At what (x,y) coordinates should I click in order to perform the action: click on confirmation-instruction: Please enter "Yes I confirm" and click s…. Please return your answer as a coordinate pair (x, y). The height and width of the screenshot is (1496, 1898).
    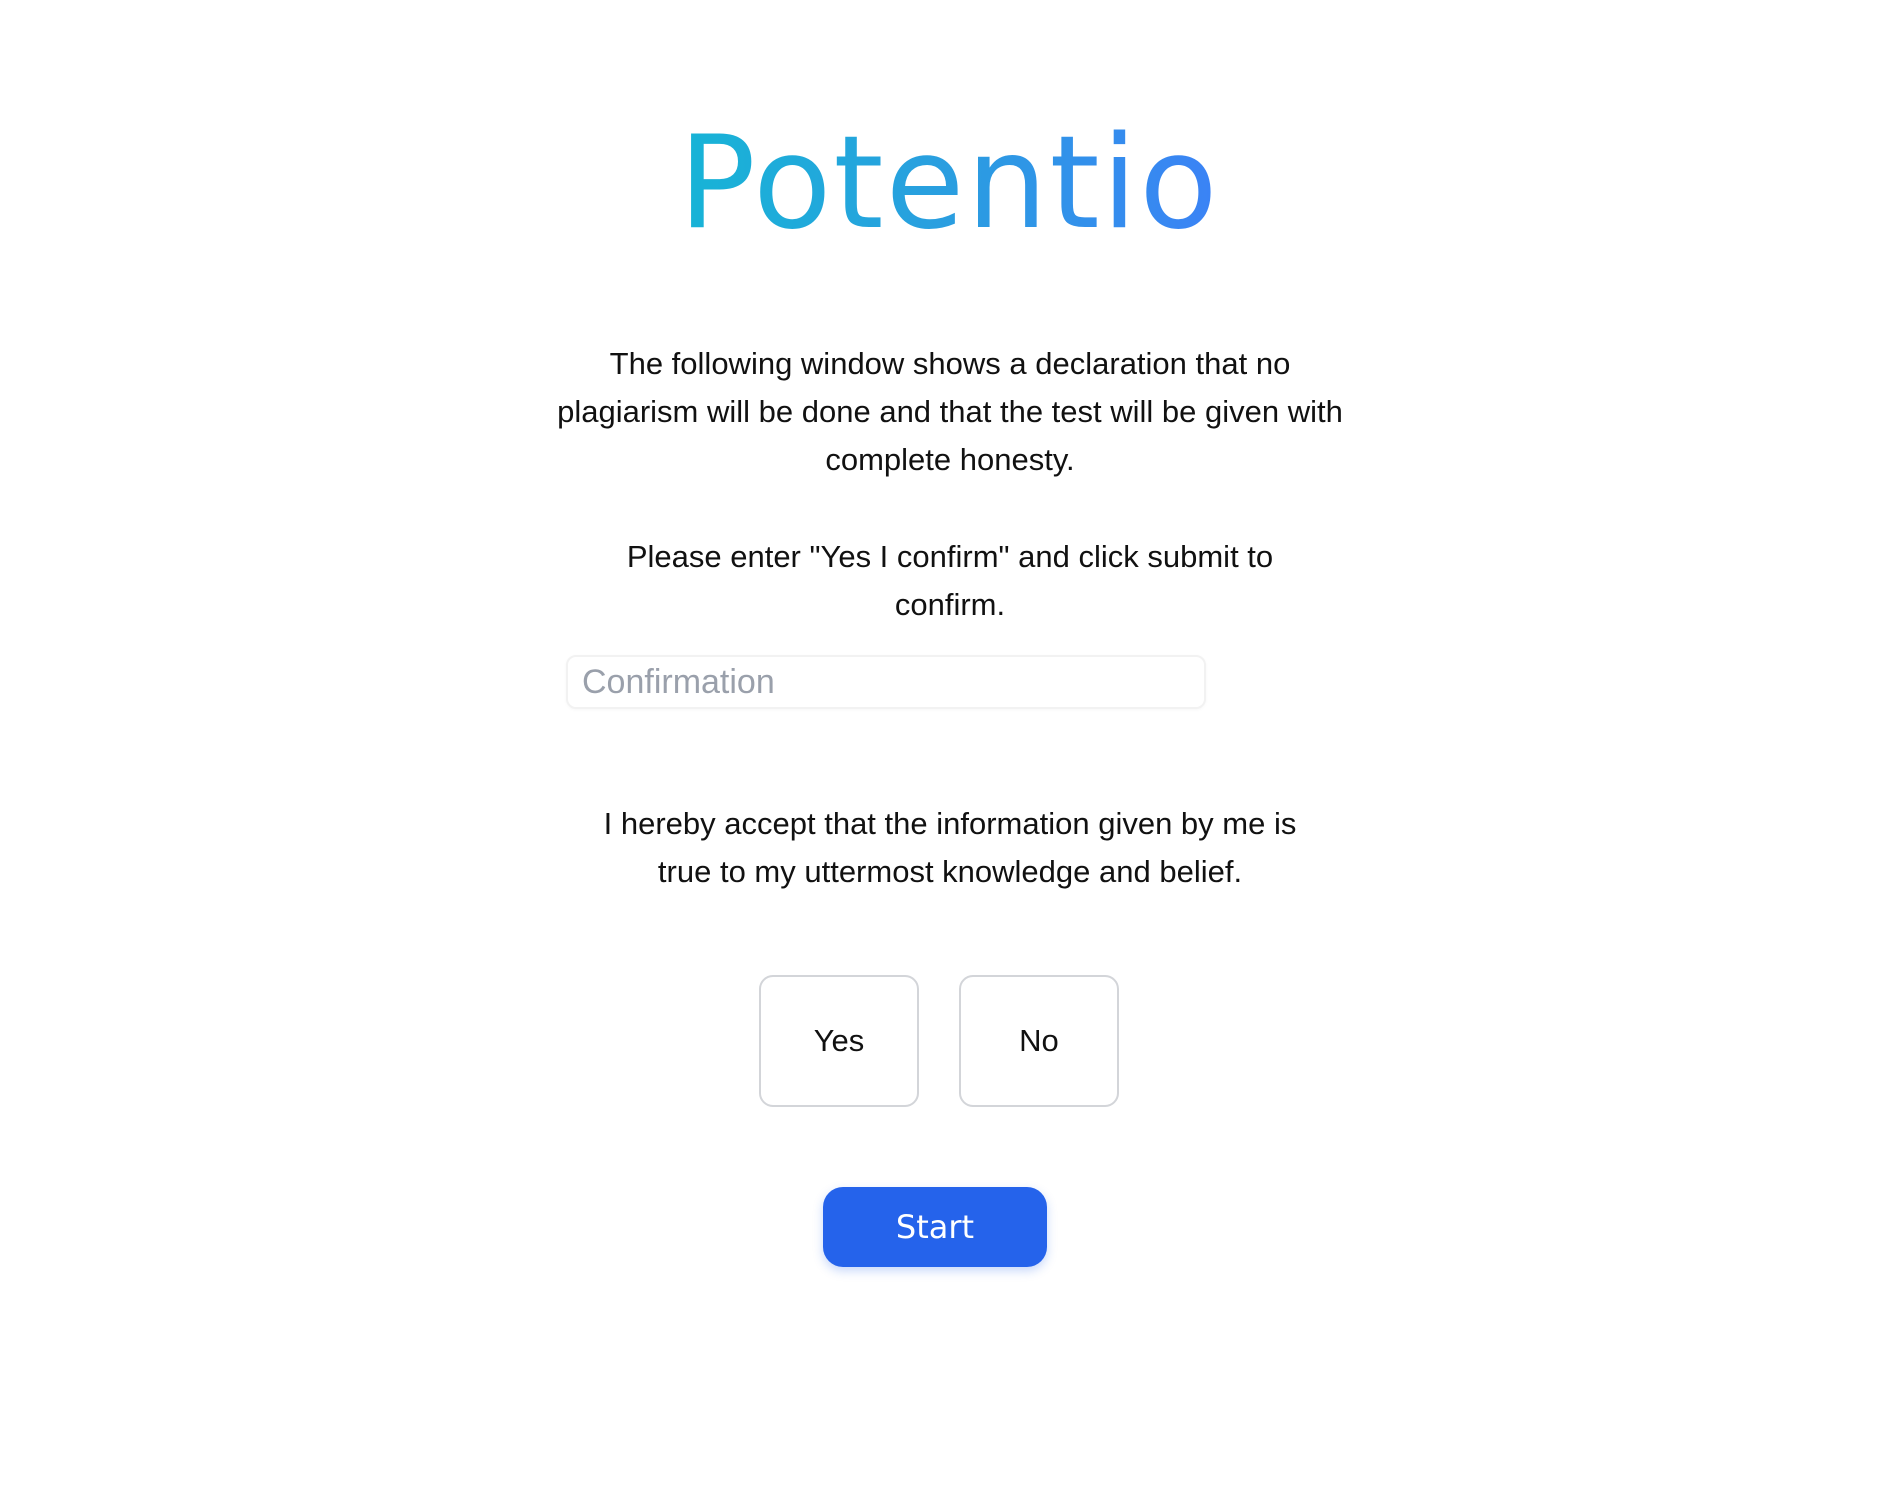
    Looking at the image, I should click on (950, 580).